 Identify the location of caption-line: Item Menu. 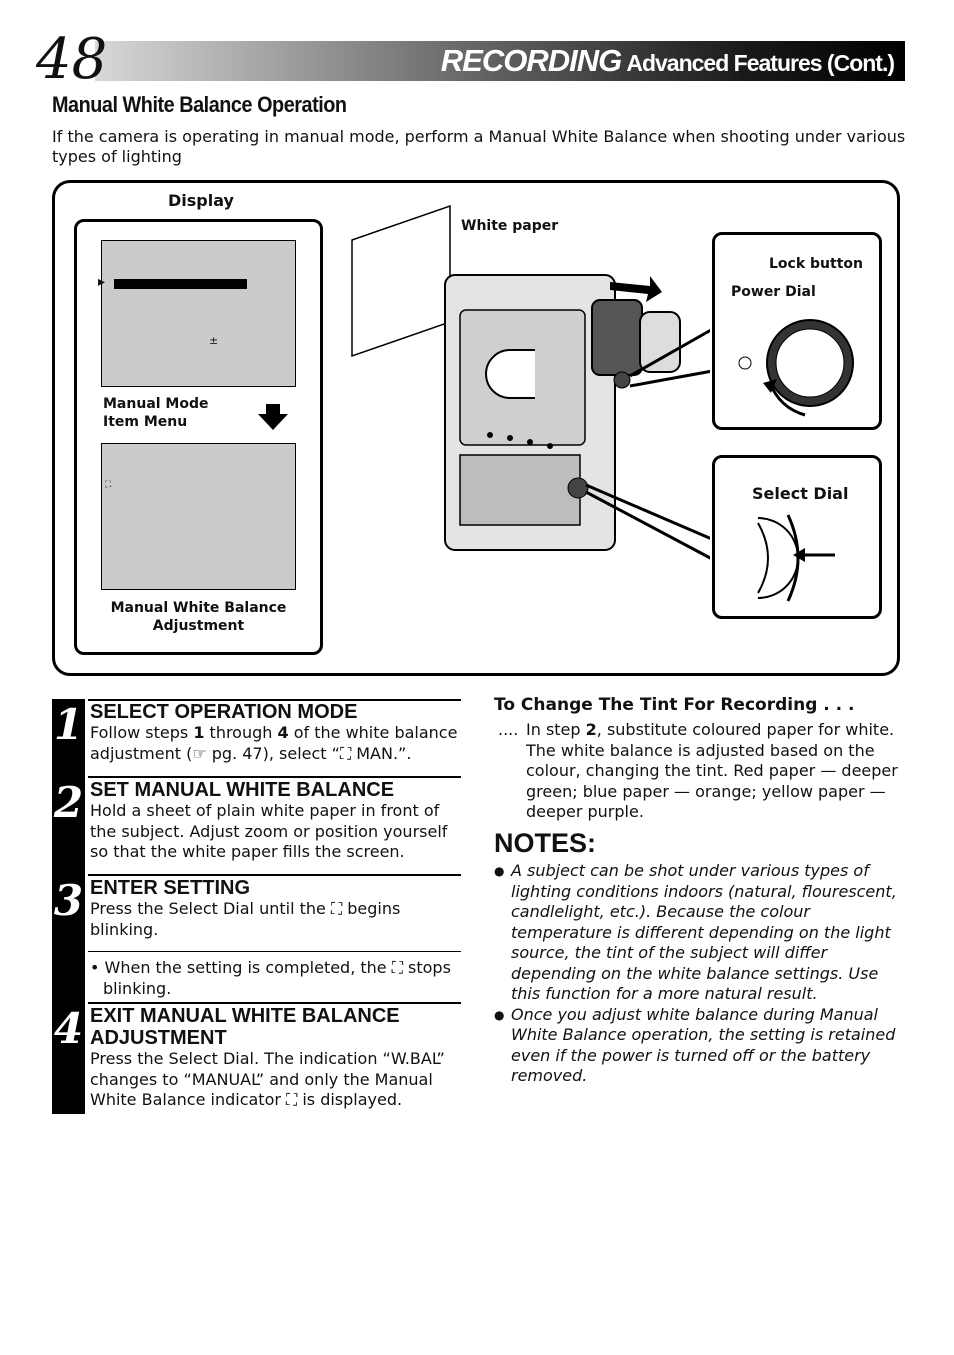
(145, 422).